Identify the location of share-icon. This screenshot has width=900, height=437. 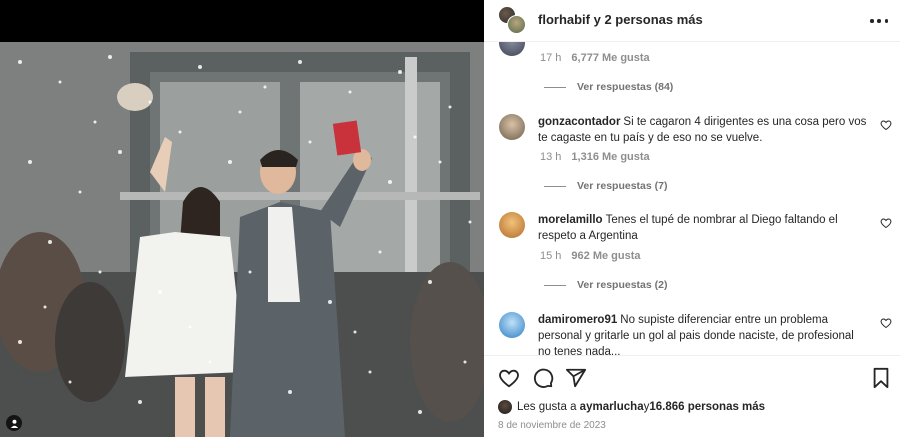
(576, 378).